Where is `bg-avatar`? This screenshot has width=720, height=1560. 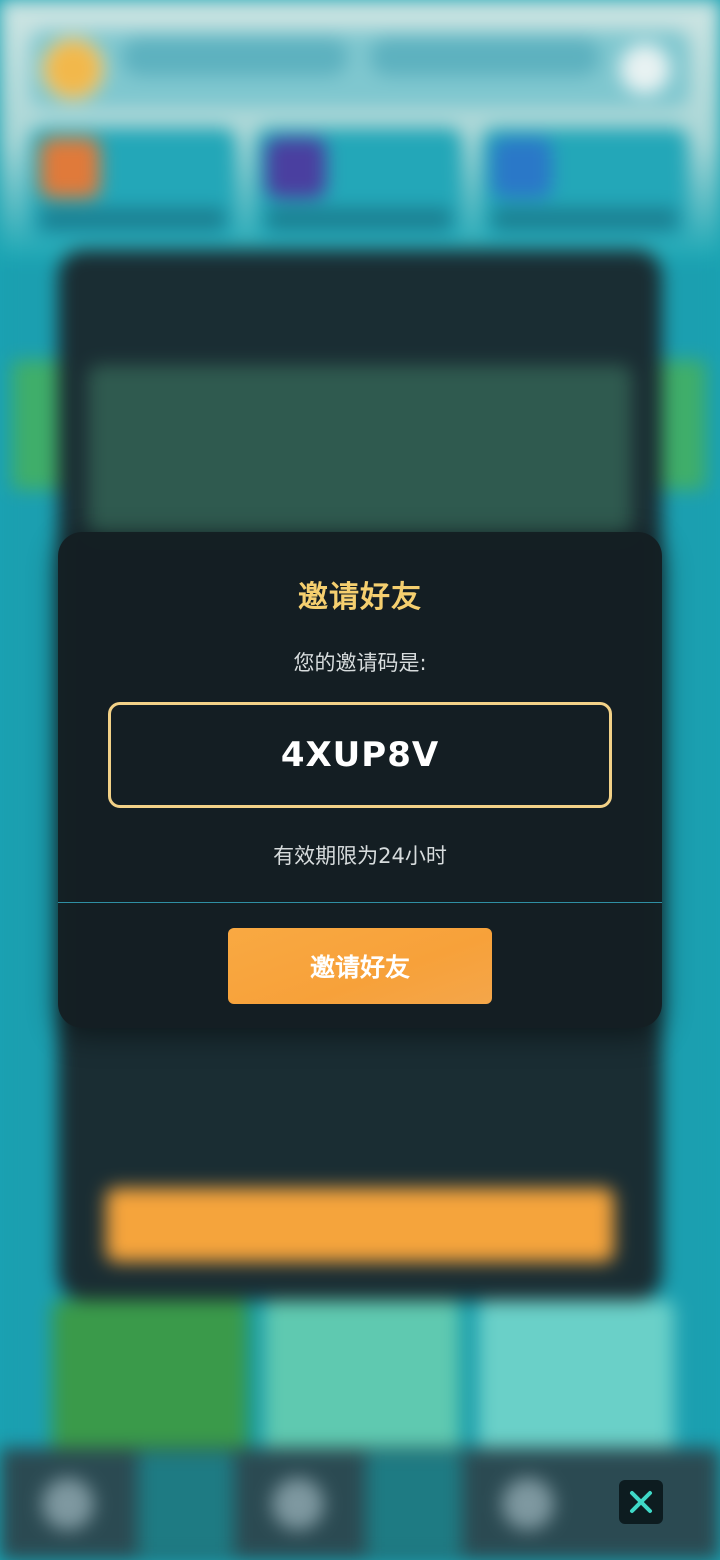 bg-avatar is located at coordinates (73, 69).